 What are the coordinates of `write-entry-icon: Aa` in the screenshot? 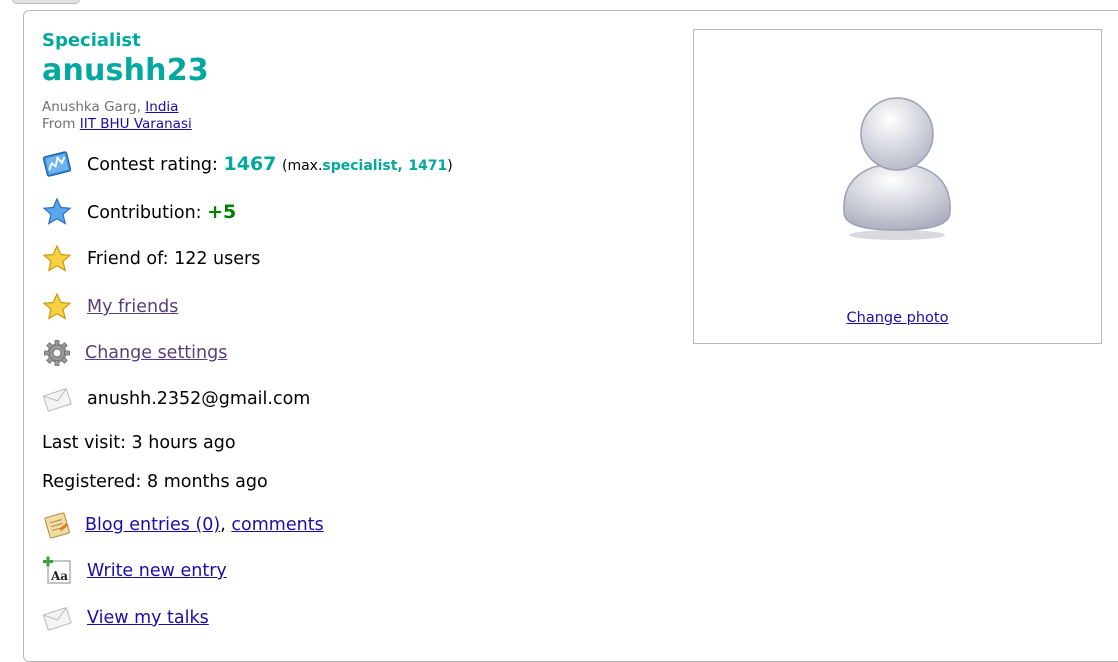 It's located at (57, 571).